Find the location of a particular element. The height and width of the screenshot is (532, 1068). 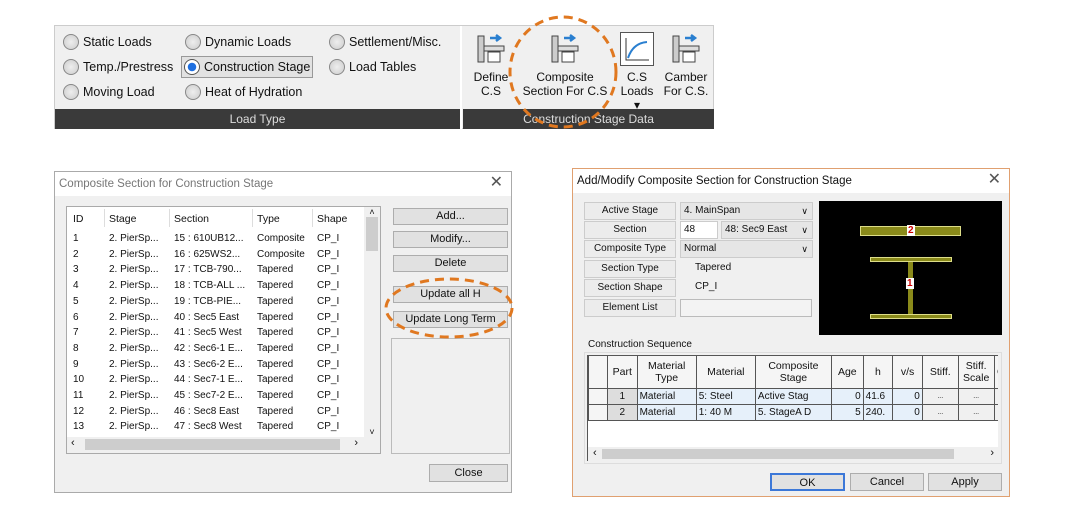

highlight-annotations is located at coordinates (501, 177).